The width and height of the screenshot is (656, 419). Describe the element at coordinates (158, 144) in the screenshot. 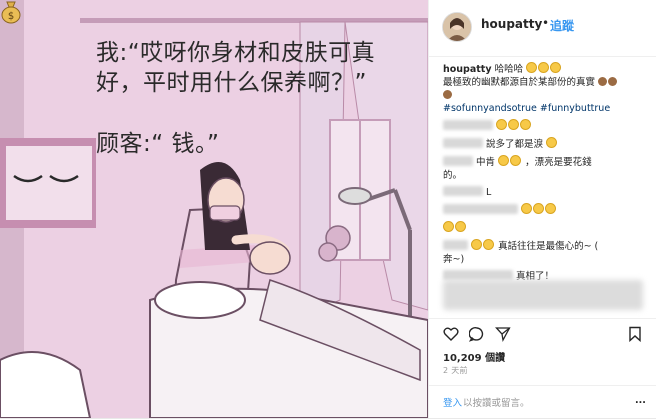

I see `caption-text-2: 顾客:“ 钱。”` at that location.